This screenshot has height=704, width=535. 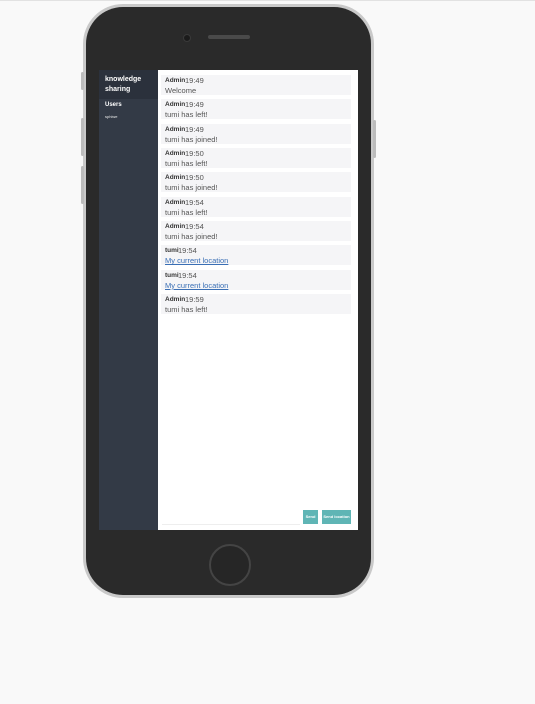 I want to click on message-item: Admin 19:59 tumi has left!, so click(x=256, y=304).